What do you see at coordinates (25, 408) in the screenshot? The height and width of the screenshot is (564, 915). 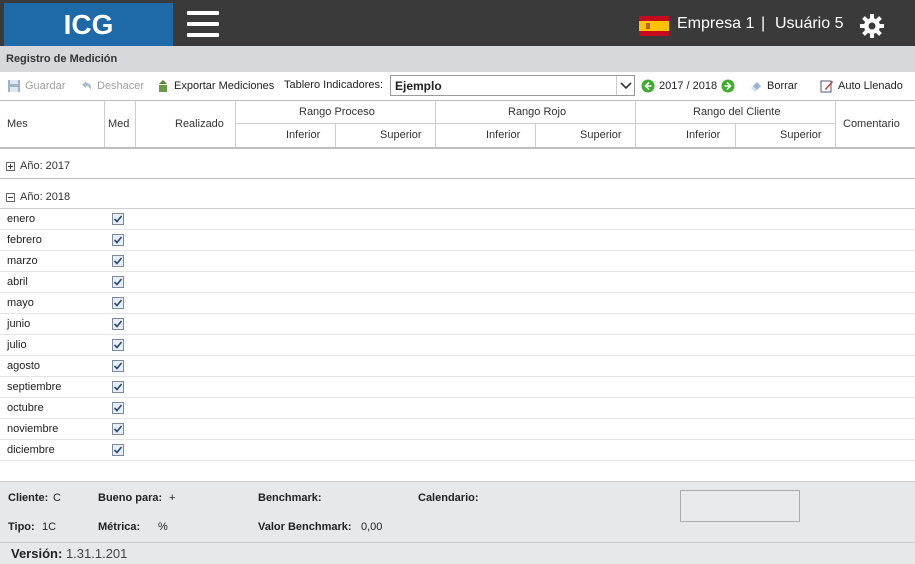 I see `month-name: octubre` at bounding box center [25, 408].